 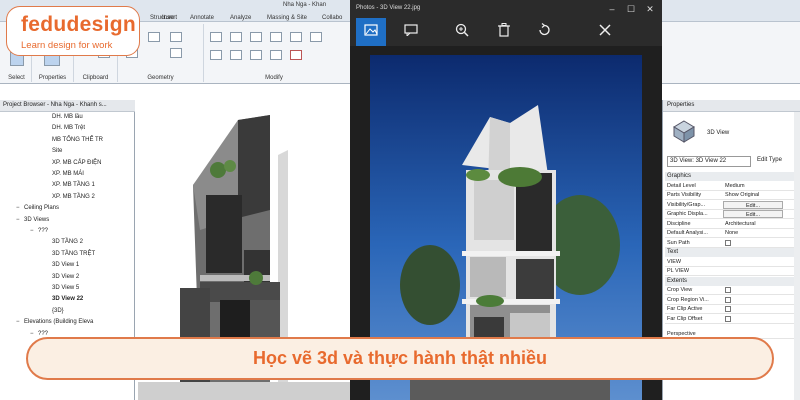 I want to click on brand-logo: fedudesign Learn design for work, so click(x=73, y=31).